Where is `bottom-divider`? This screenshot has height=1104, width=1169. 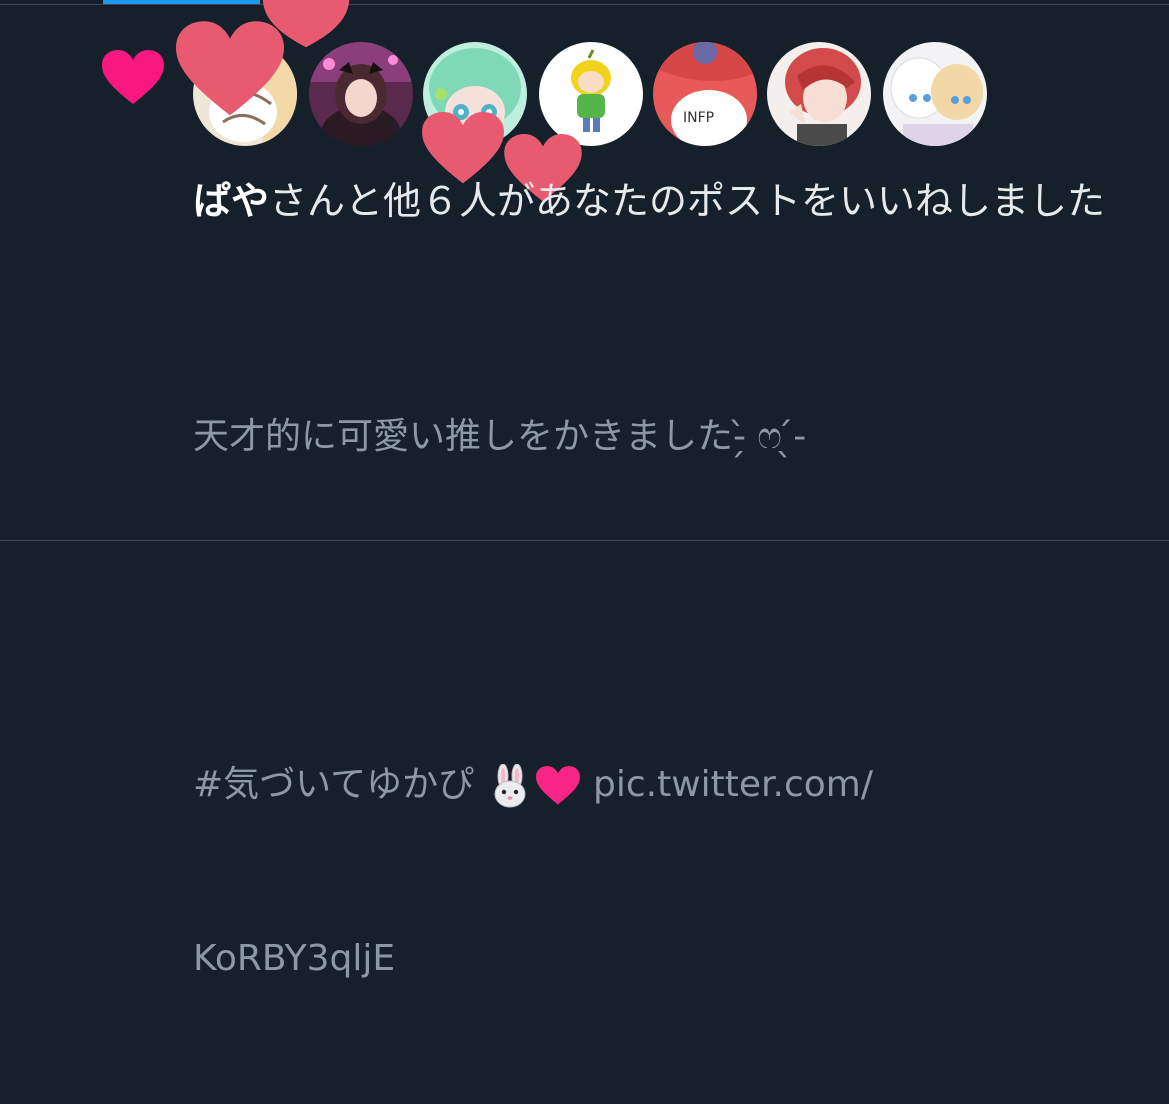 bottom-divider is located at coordinates (584, 540).